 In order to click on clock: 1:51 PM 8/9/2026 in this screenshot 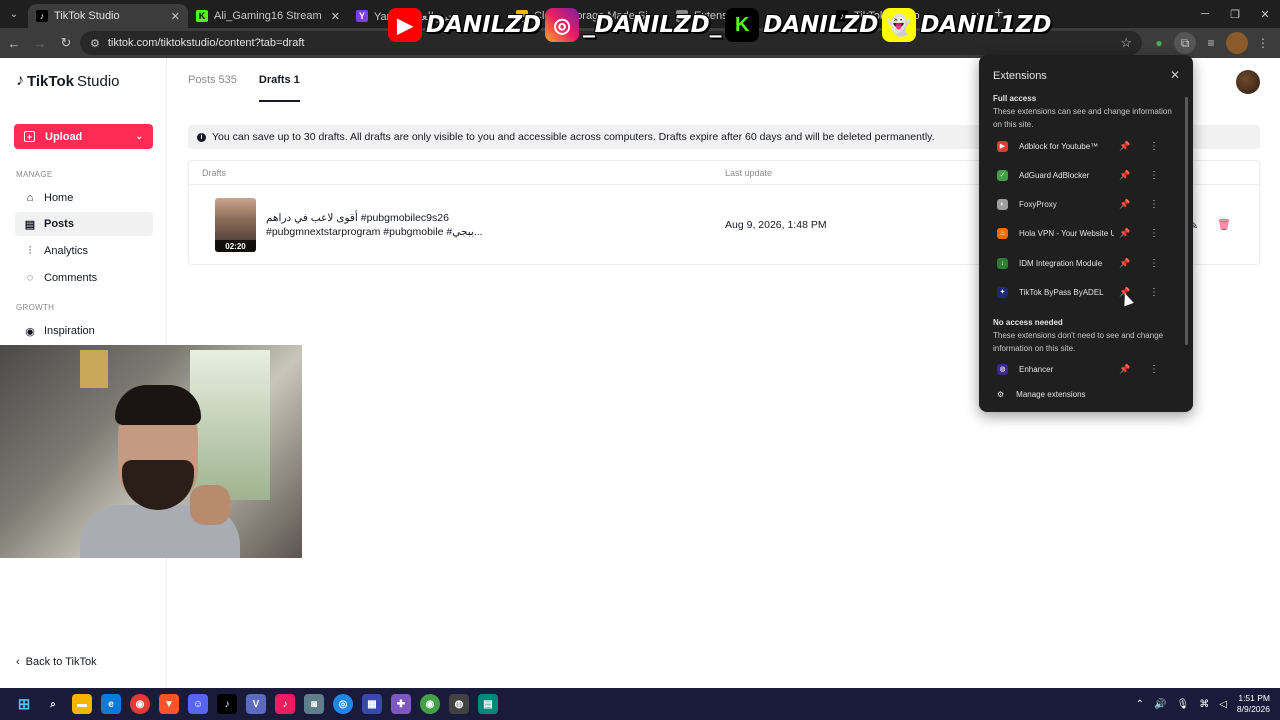, I will do `click(1253, 704)`.